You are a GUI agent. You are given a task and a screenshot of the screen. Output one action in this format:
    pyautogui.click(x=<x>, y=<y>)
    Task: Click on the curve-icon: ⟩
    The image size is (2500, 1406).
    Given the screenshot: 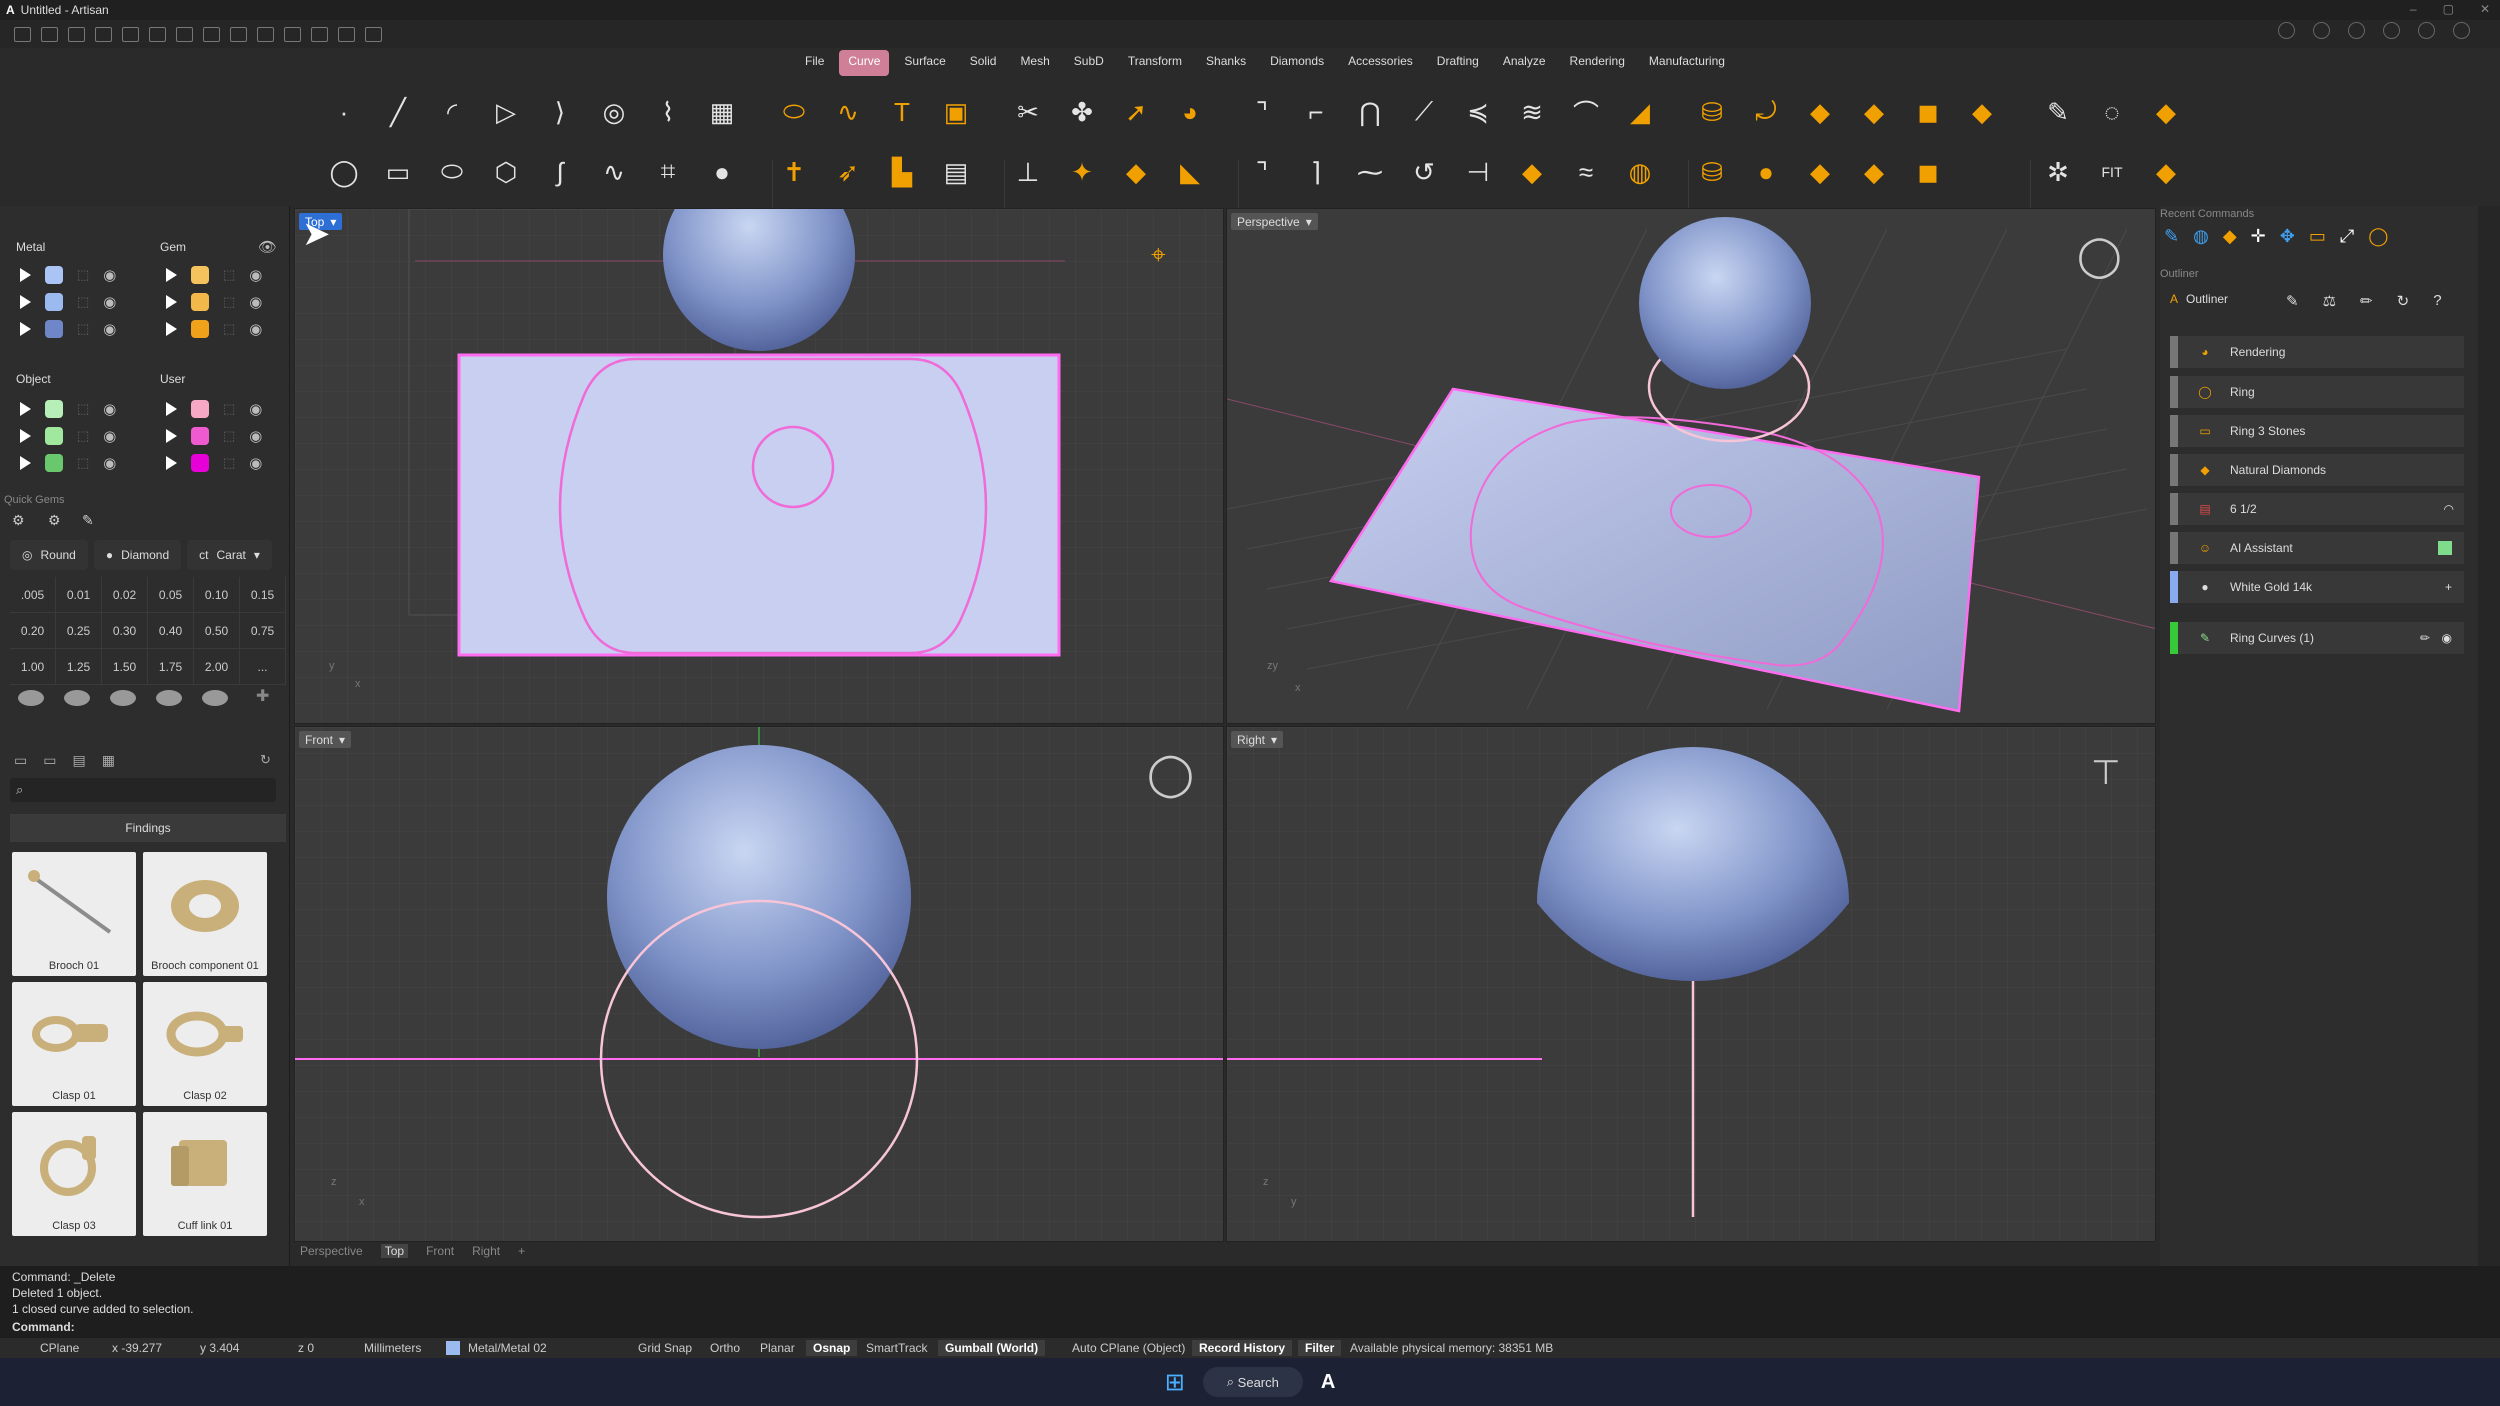 What is the action you would take?
    pyautogui.click(x=560, y=112)
    